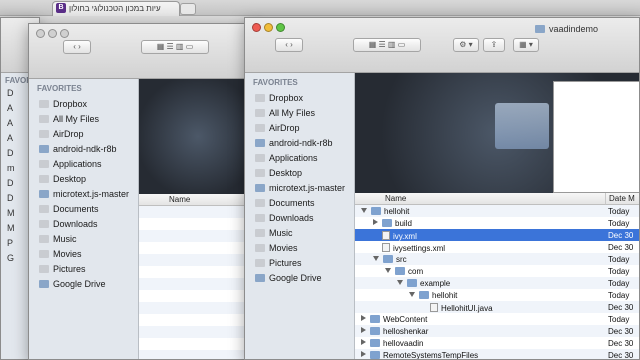  Describe the element at coordinates (622, 199) in the screenshot. I see `date-column-header: Date M` at that location.